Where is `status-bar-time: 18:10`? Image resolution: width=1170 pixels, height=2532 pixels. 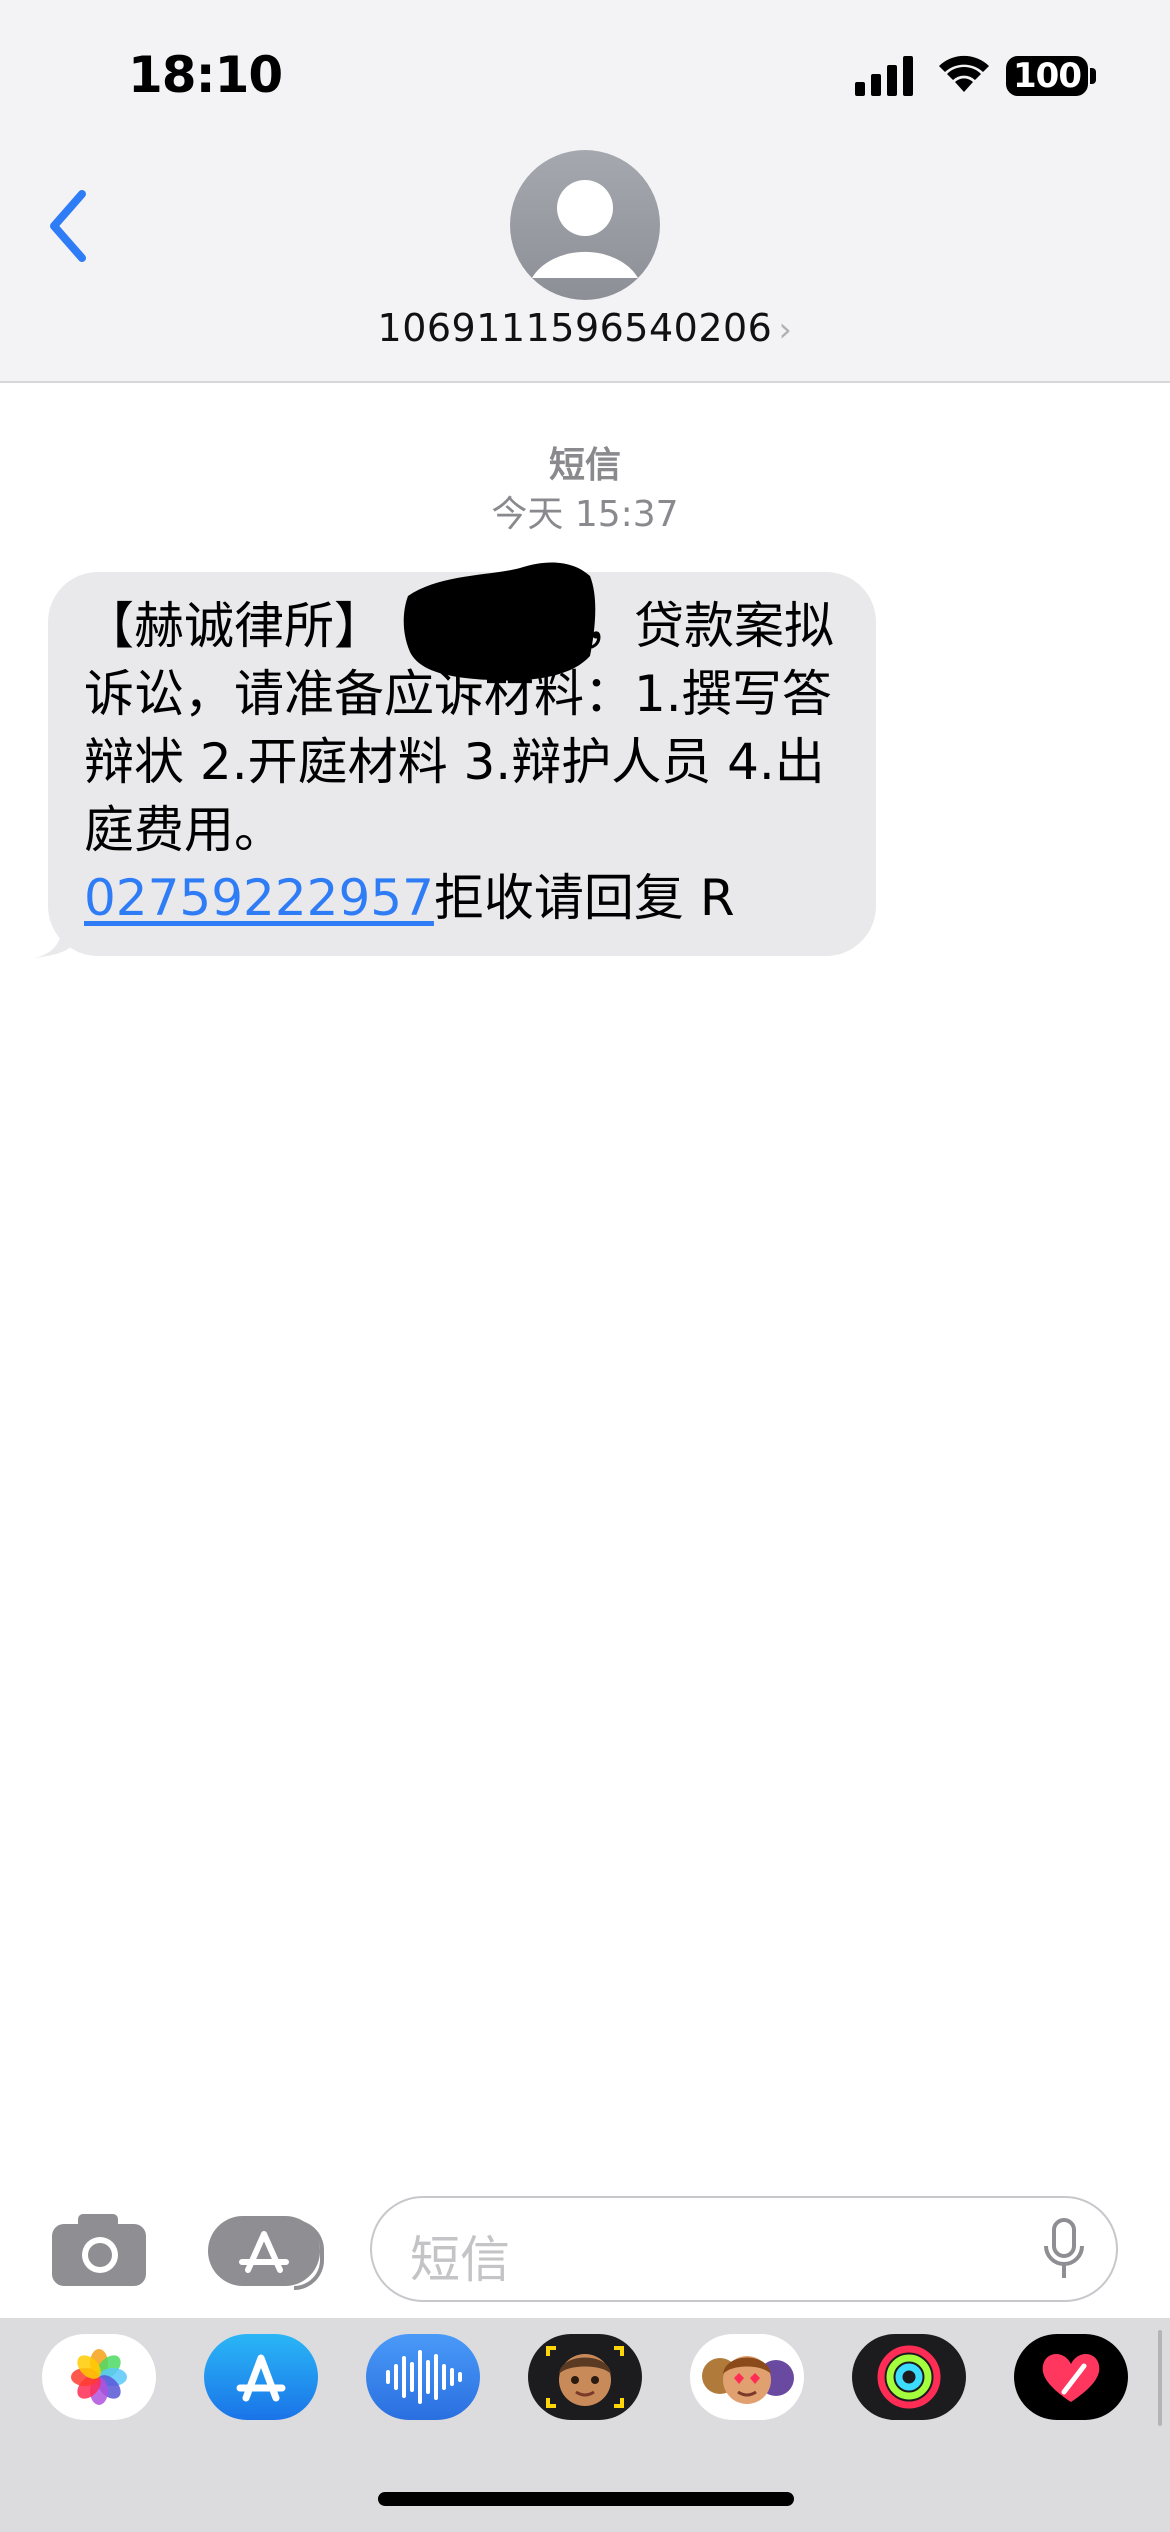
status-bar-time: 18:10 is located at coordinates (205, 75).